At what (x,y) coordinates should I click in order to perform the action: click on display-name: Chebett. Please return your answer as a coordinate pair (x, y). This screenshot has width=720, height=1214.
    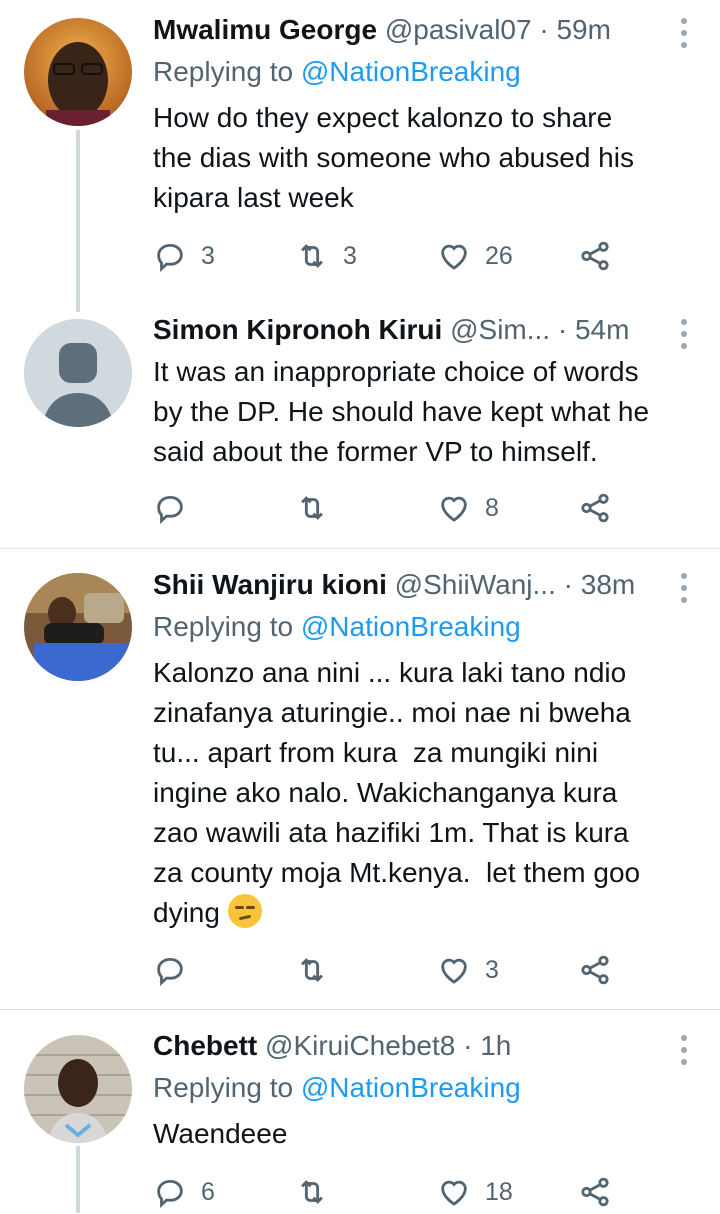
    Looking at the image, I should click on (205, 1045).